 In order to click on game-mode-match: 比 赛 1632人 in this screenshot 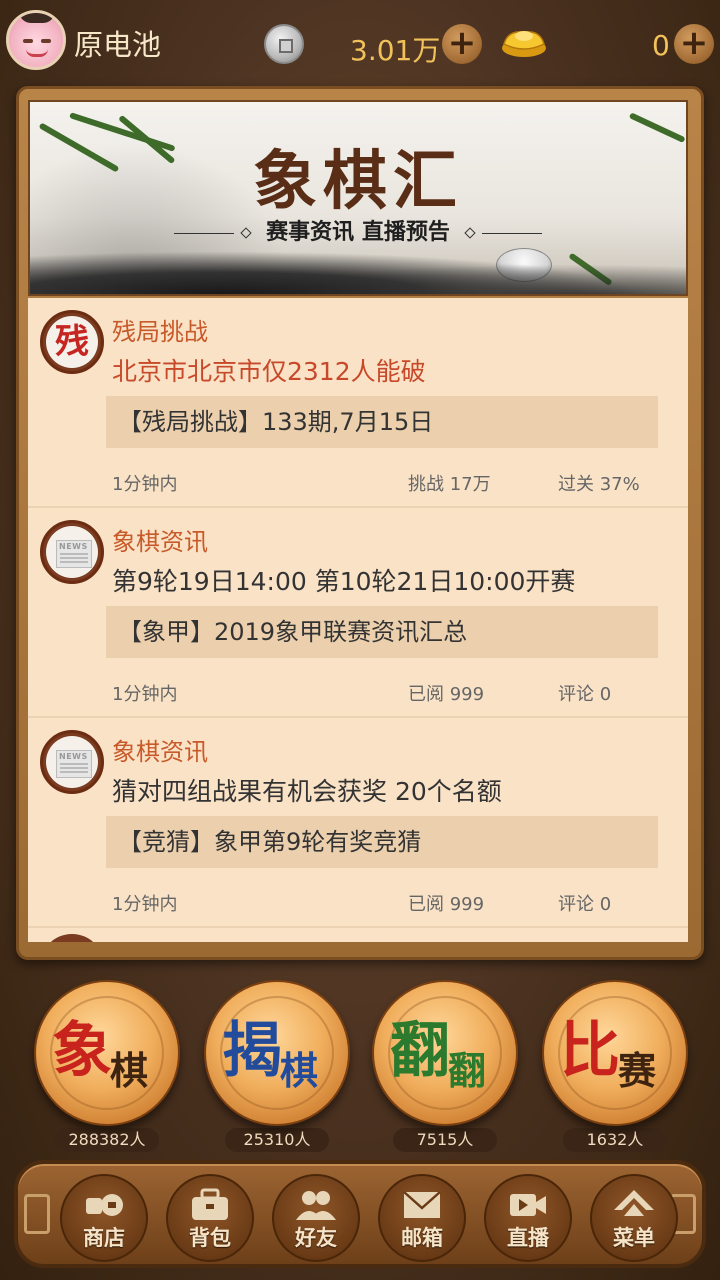, I will do `click(615, 1066)`.